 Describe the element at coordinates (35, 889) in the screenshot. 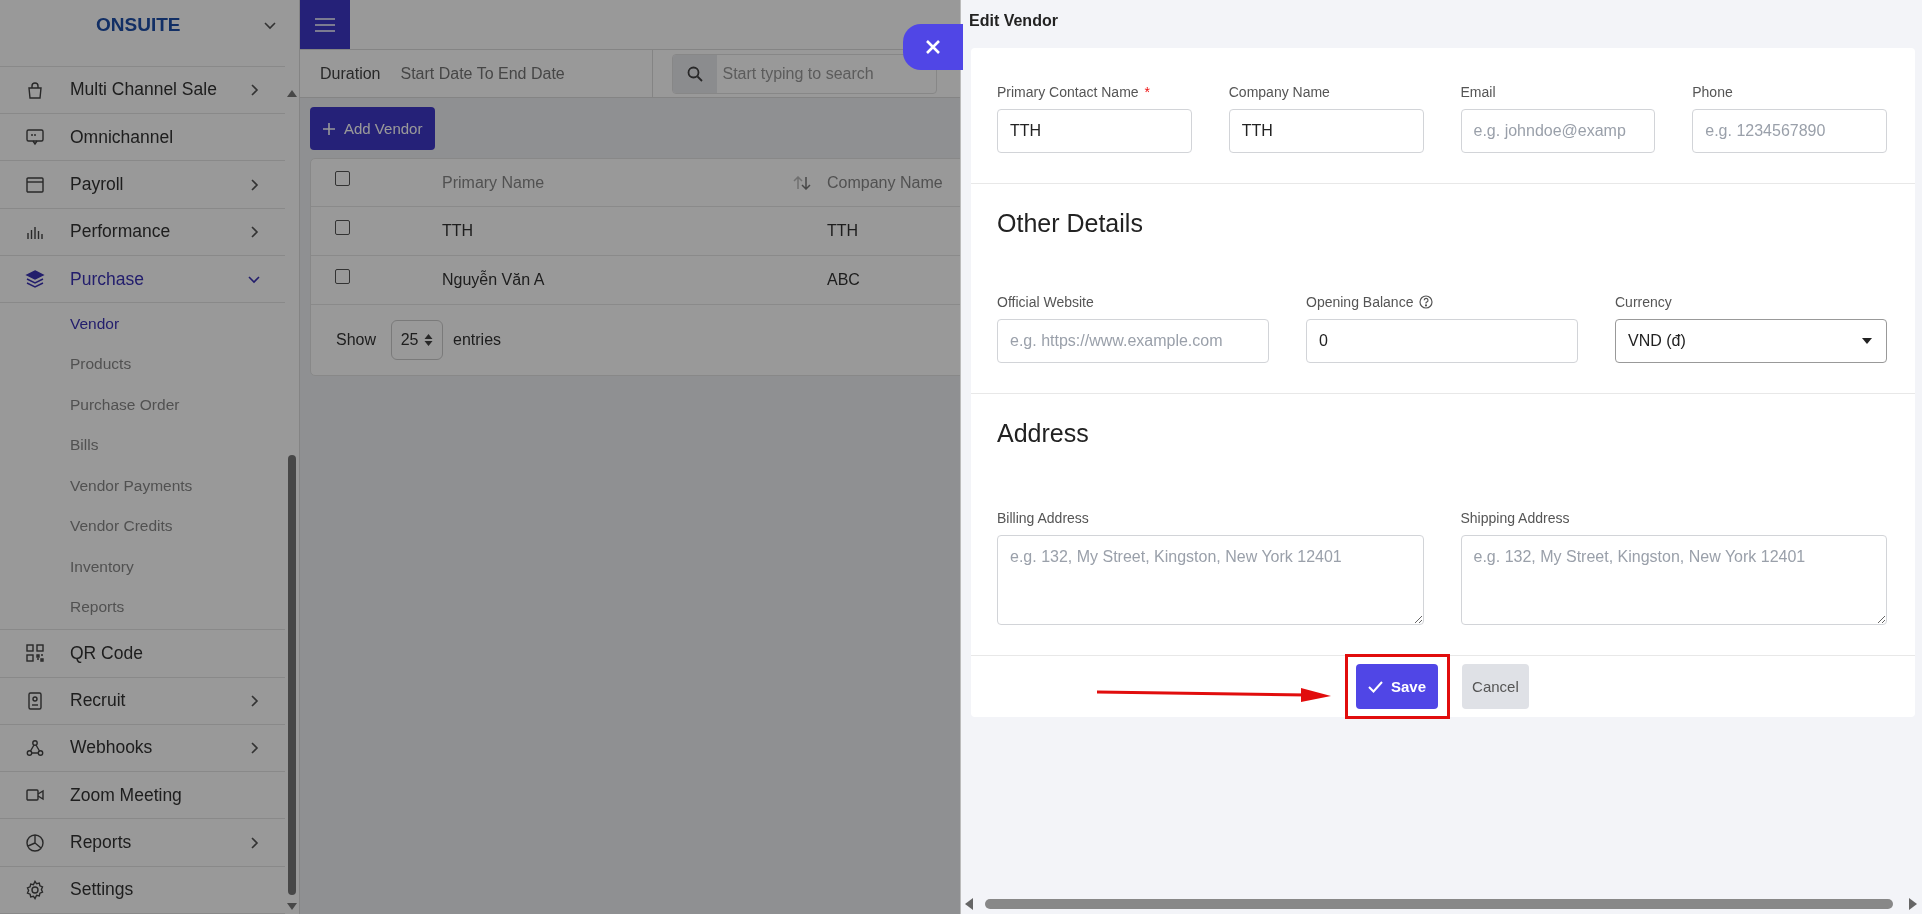

I see `settings-icon` at that location.